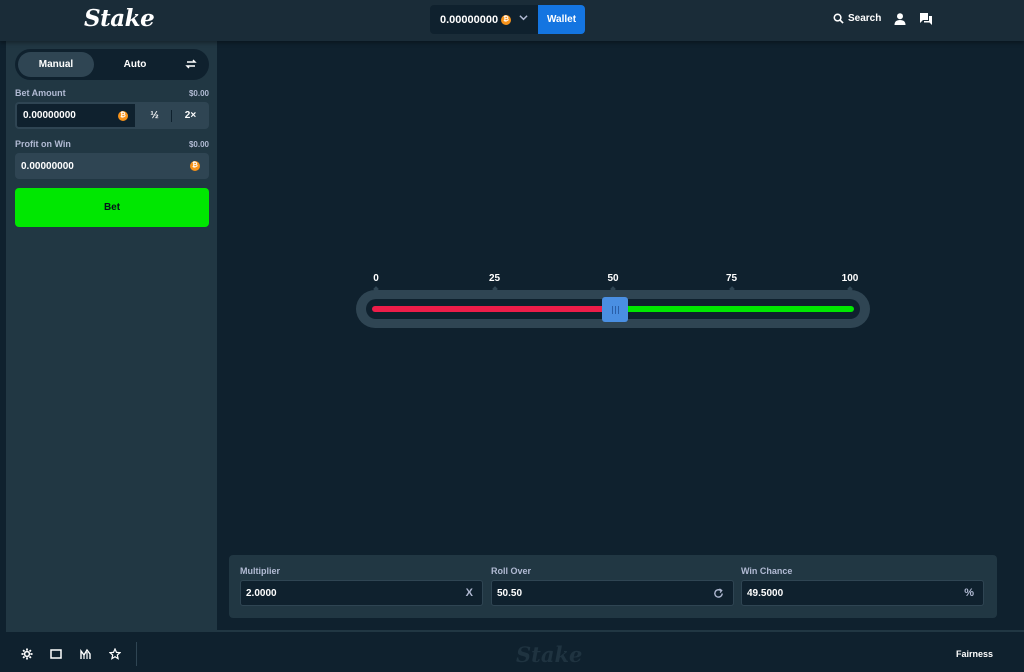  What do you see at coordinates (112, 207) in the screenshot?
I see `bet-button: Bet` at bounding box center [112, 207].